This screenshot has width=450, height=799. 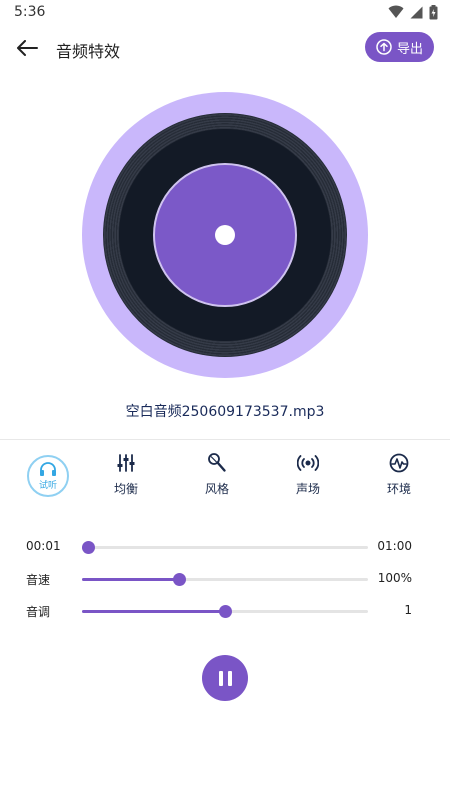 What do you see at coordinates (225, 678) in the screenshot?
I see `pause-button` at bounding box center [225, 678].